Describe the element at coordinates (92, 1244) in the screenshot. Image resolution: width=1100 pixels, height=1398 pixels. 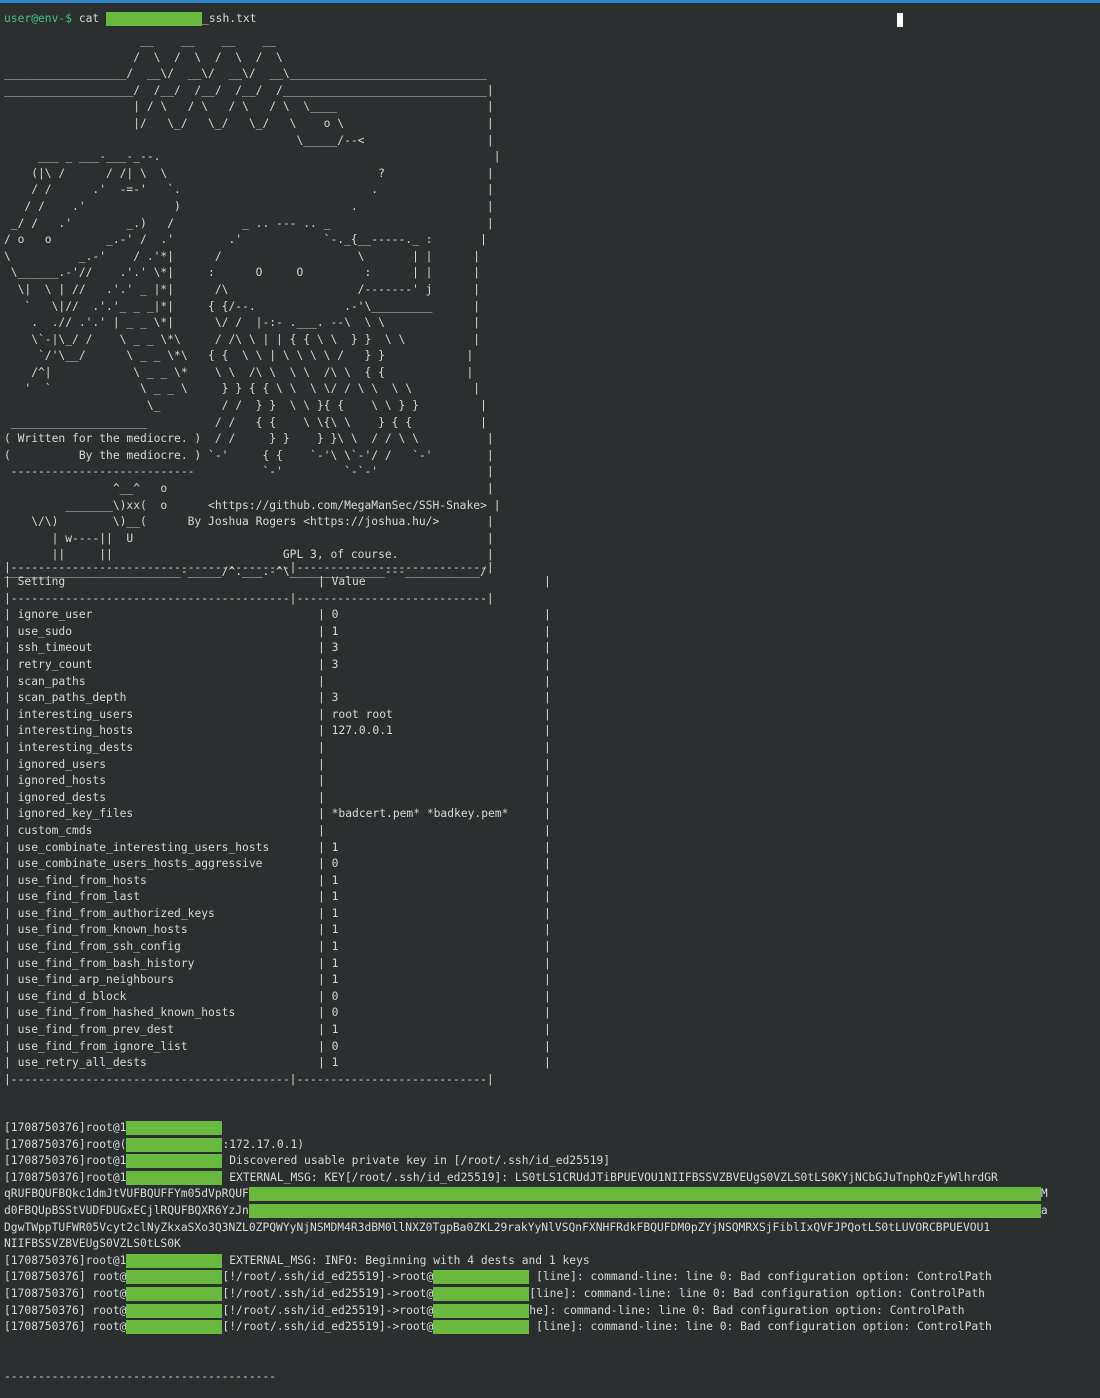
I see `log-key-line: NIIFBSSVZBVEUgS0VZLS0tLS0K` at that location.